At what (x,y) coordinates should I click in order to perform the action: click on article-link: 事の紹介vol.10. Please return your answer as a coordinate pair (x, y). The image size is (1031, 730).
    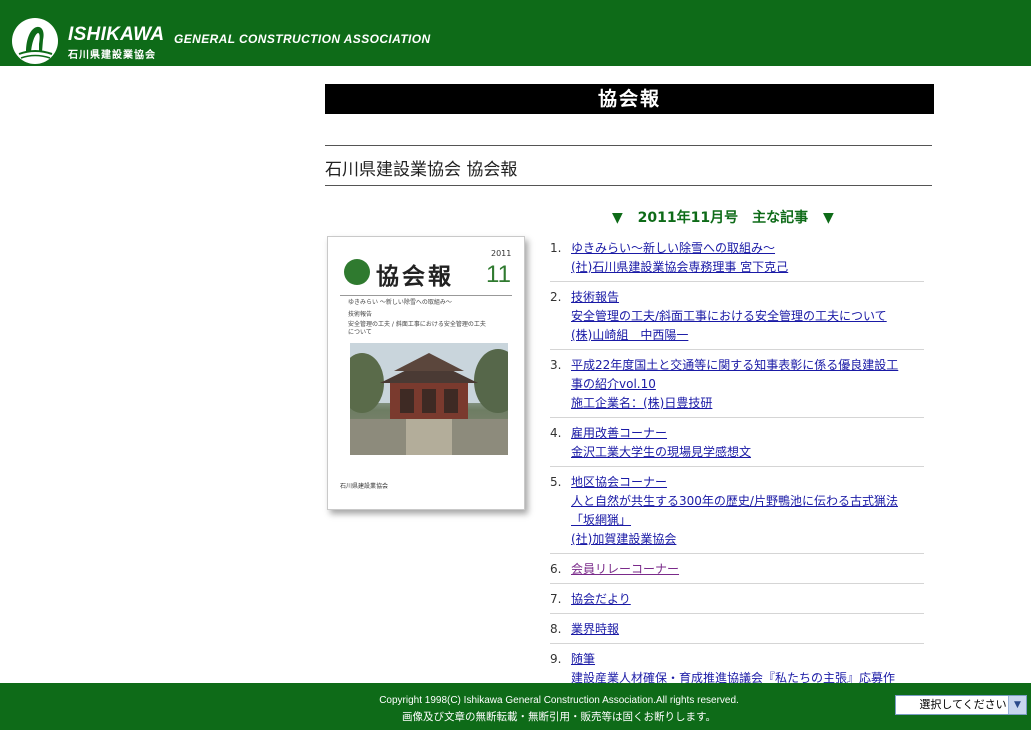
    Looking at the image, I should click on (747, 384).